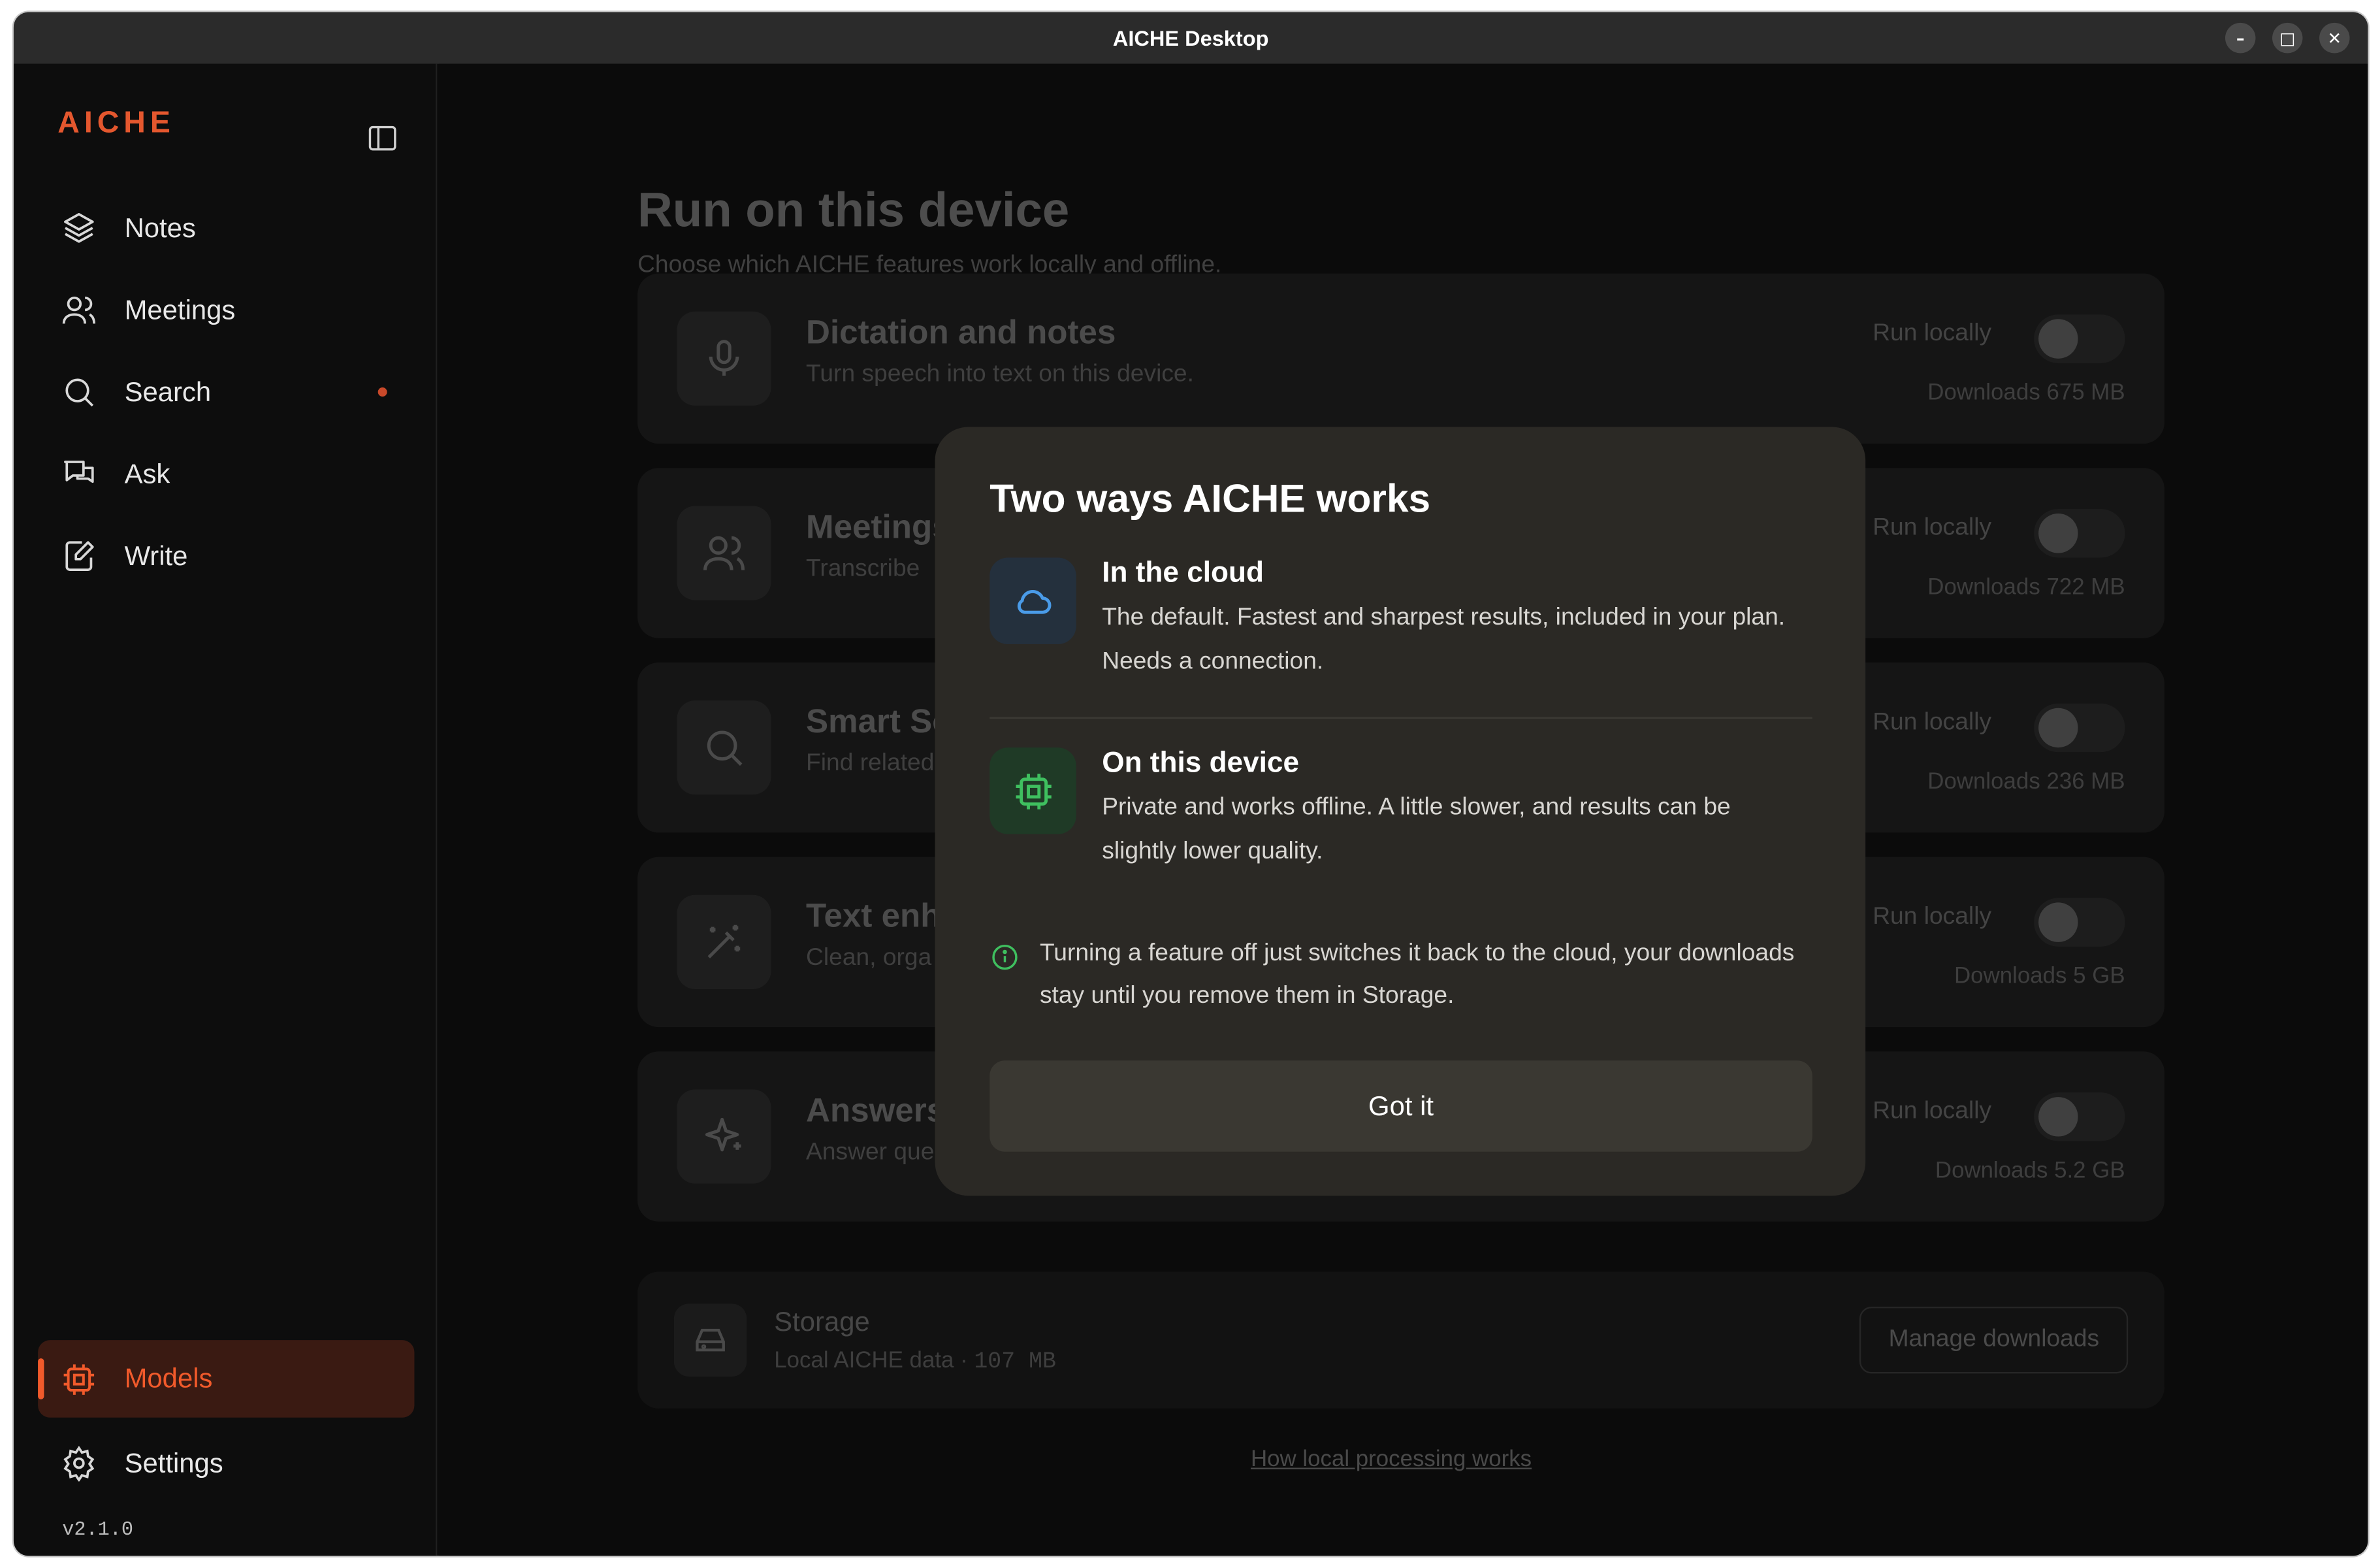 The width and height of the screenshot is (2380, 1568). Describe the element at coordinates (822, 1322) in the screenshot. I see `storage-title: Storage` at that location.